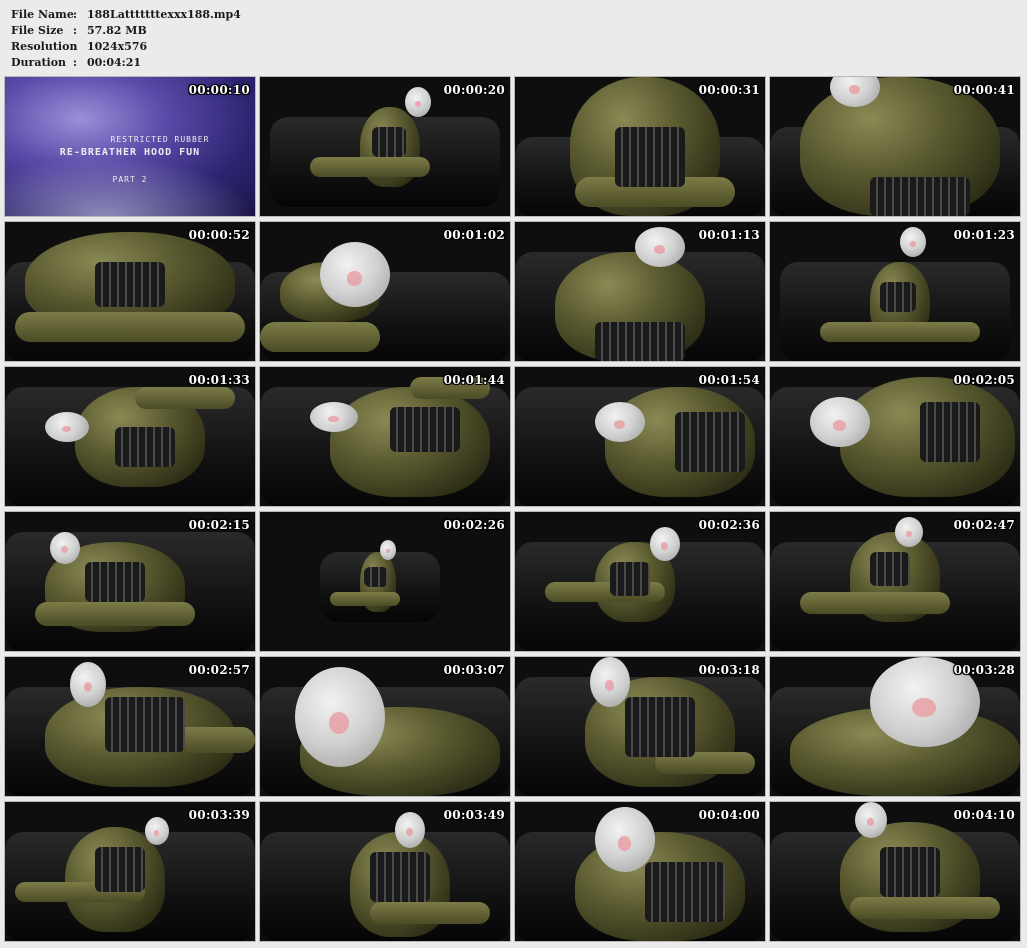 This screenshot has width=1027, height=948. I want to click on thumbnail-timestamp: 00:03:39, so click(219, 815).